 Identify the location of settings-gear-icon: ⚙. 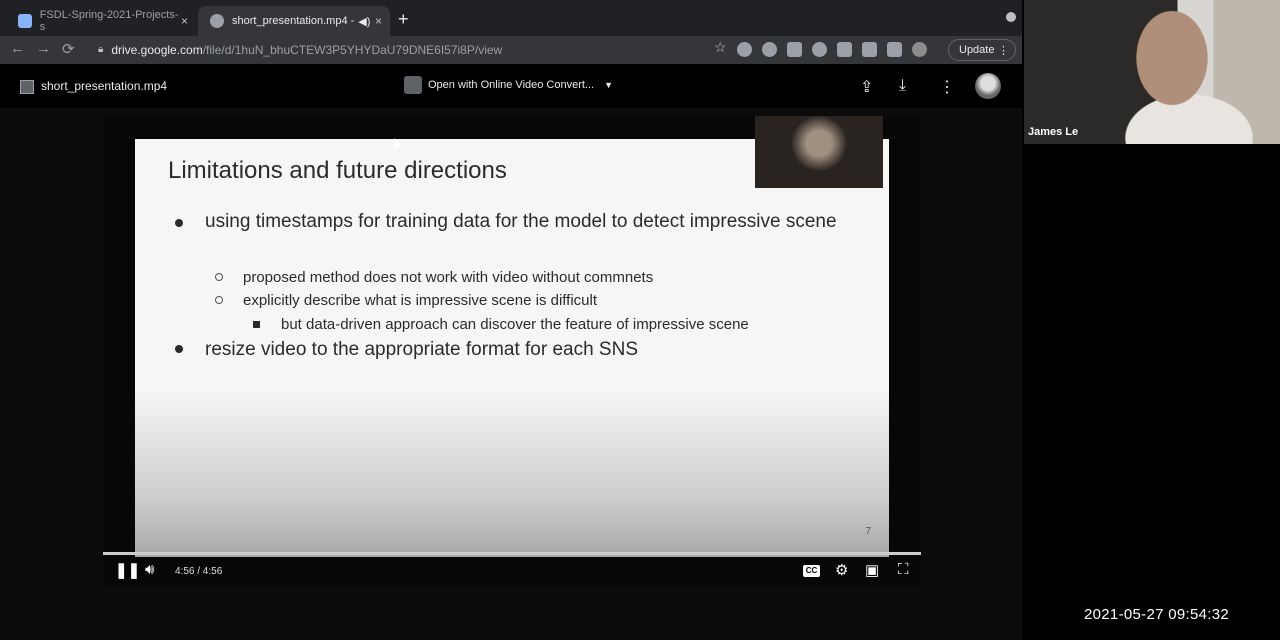
(841, 570).